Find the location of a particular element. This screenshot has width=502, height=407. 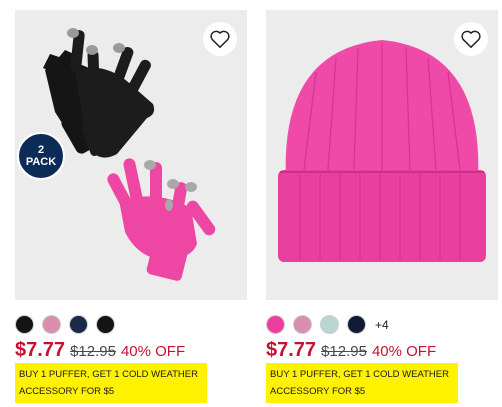

pack-badge-label: PACK is located at coordinates (41, 162).